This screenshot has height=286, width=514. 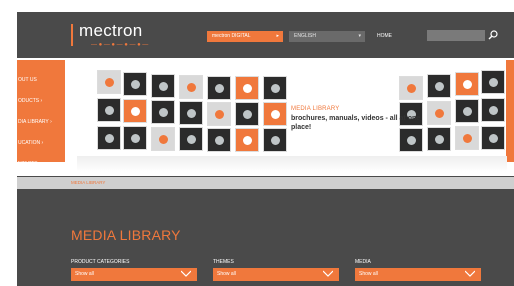 I want to click on chevron-down-icon: ▾, so click(x=359, y=36).